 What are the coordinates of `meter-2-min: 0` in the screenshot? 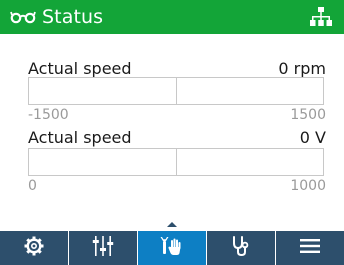 It's located at (32, 186).